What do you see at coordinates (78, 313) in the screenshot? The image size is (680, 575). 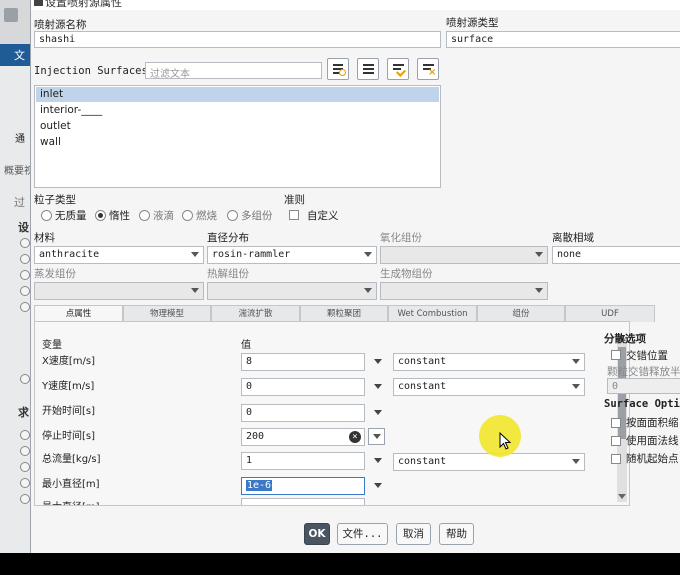 I see `tab-point-properties: 点属性` at bounding box center [78, 313].